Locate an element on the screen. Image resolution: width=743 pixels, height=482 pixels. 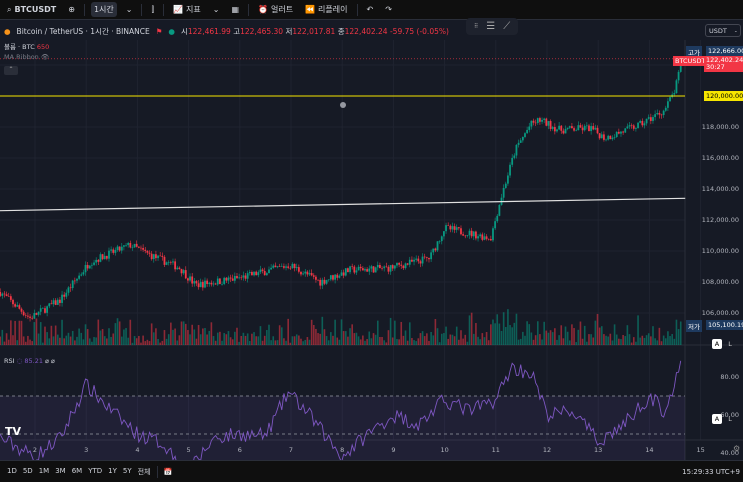
replay-button: ⏪ 리플레이 is located at coordinates (326, 9).